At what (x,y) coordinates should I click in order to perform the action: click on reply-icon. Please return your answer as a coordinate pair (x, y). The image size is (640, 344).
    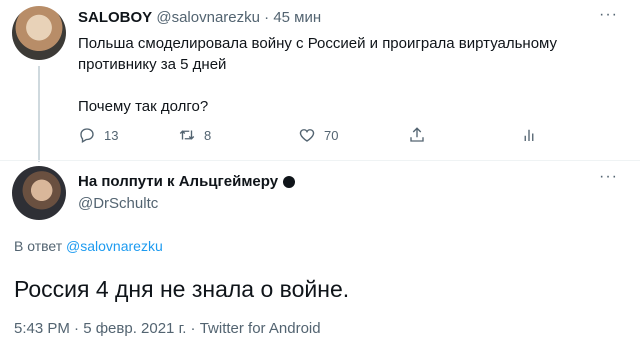
    Looking at the image, I should click on (87, 135).